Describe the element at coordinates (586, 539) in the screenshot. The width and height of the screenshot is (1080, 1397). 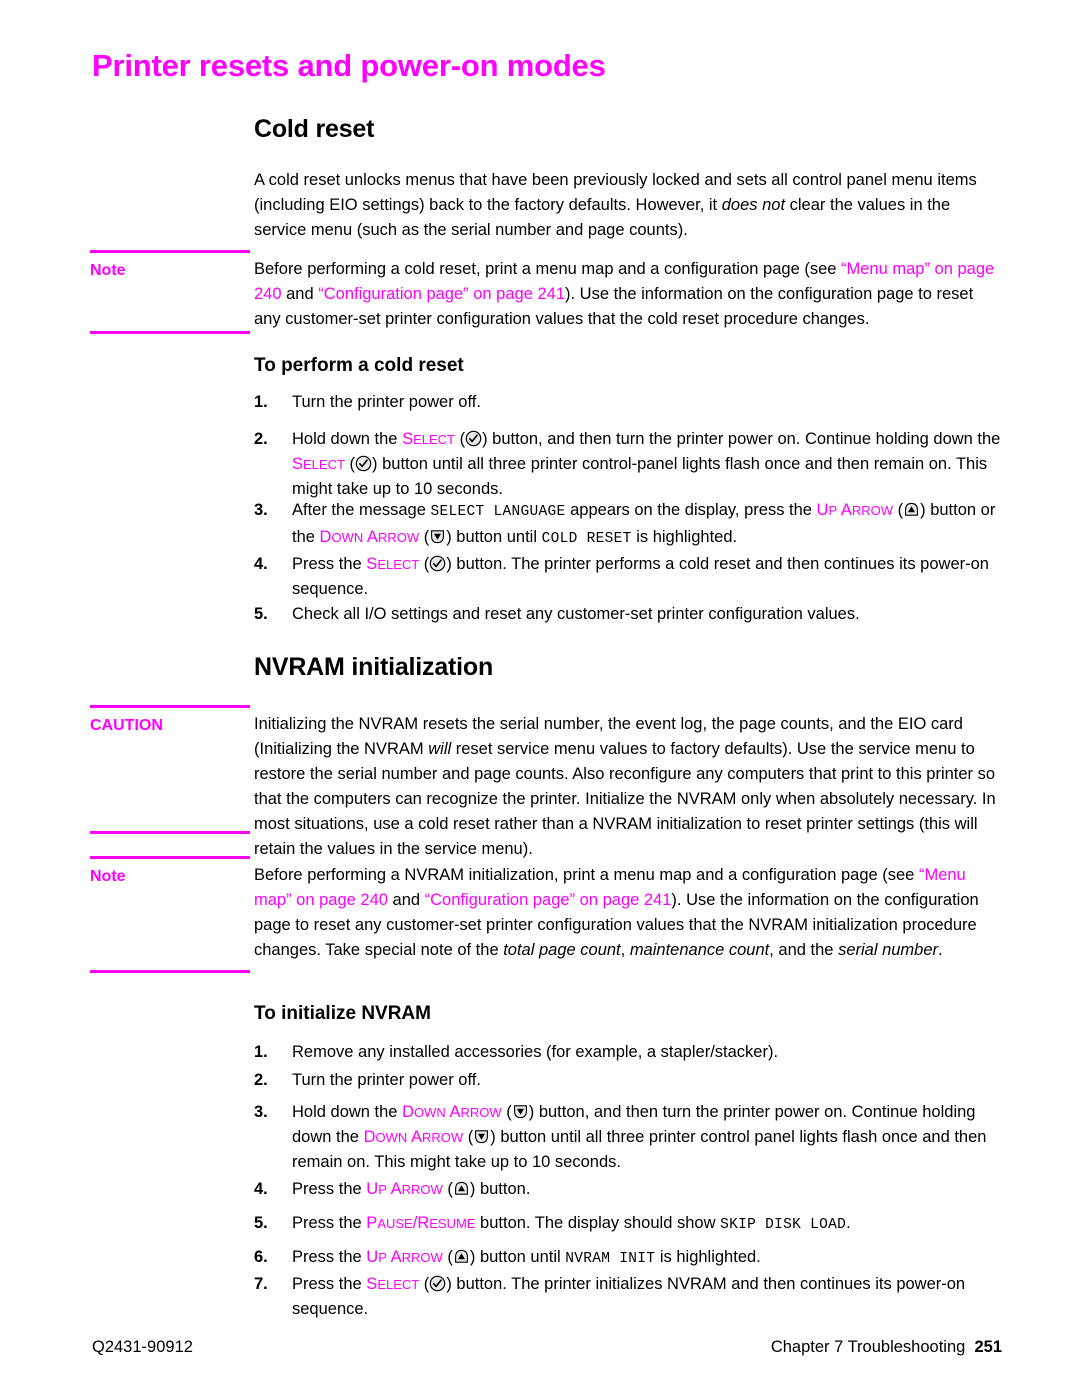
I see `display-message-cold-reset: COLD RESET` at that location.